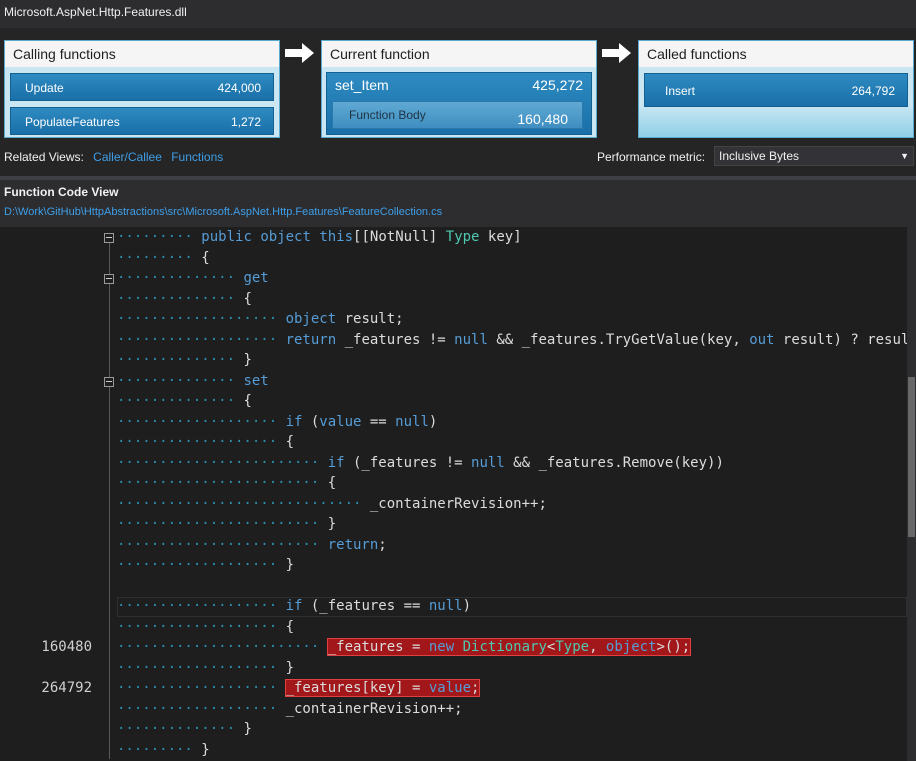 The width and height of the screenshot is (916, 761). What do you see at coordinates (618, 339) in the screenshot?
I see `code-token: && _features.TryGetValue(key,` at bounding box center [618, 339].